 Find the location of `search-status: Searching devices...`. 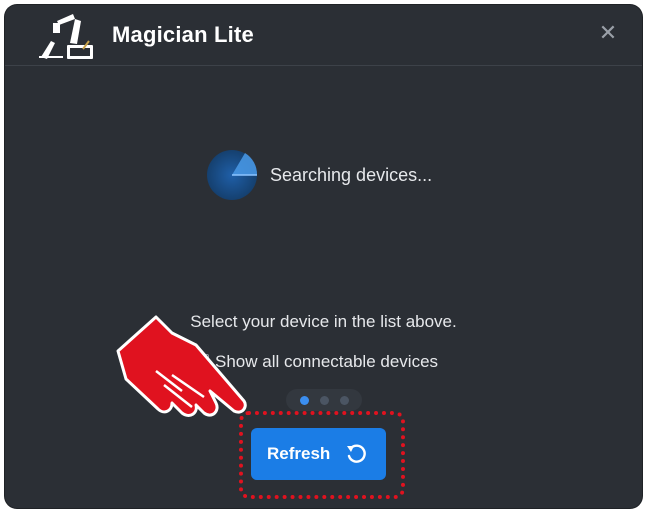

search-status: Searching devices... is located at coordinates (335, 176).